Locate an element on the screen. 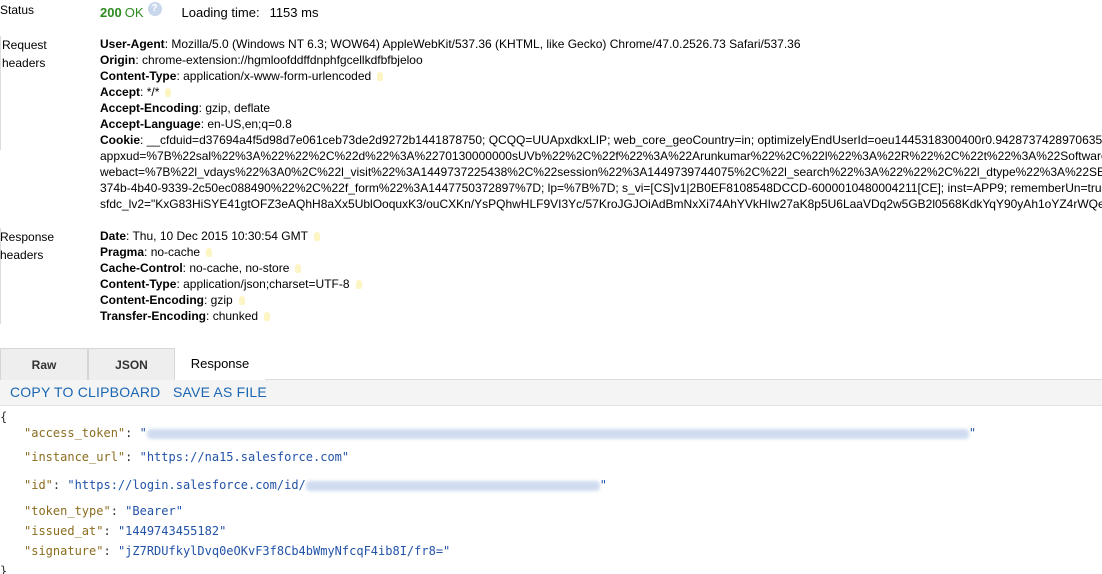 The width and height of the screenshot is (1102, 574). response-header-content-encoding: Content-Encoding: gzip is located at coordinates (601, 300).